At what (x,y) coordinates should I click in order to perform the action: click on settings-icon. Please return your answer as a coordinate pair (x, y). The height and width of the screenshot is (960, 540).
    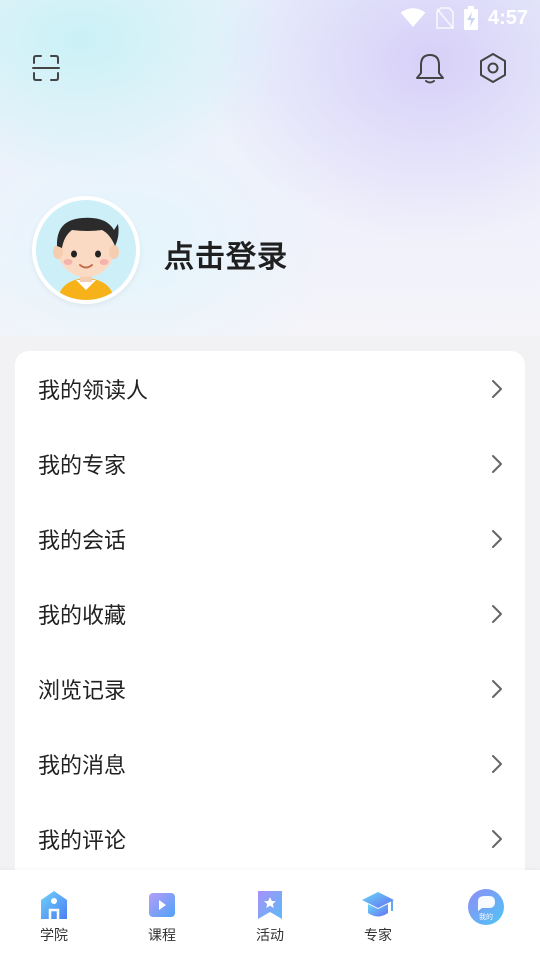
    Looking at the image, I should click on (493, 68).